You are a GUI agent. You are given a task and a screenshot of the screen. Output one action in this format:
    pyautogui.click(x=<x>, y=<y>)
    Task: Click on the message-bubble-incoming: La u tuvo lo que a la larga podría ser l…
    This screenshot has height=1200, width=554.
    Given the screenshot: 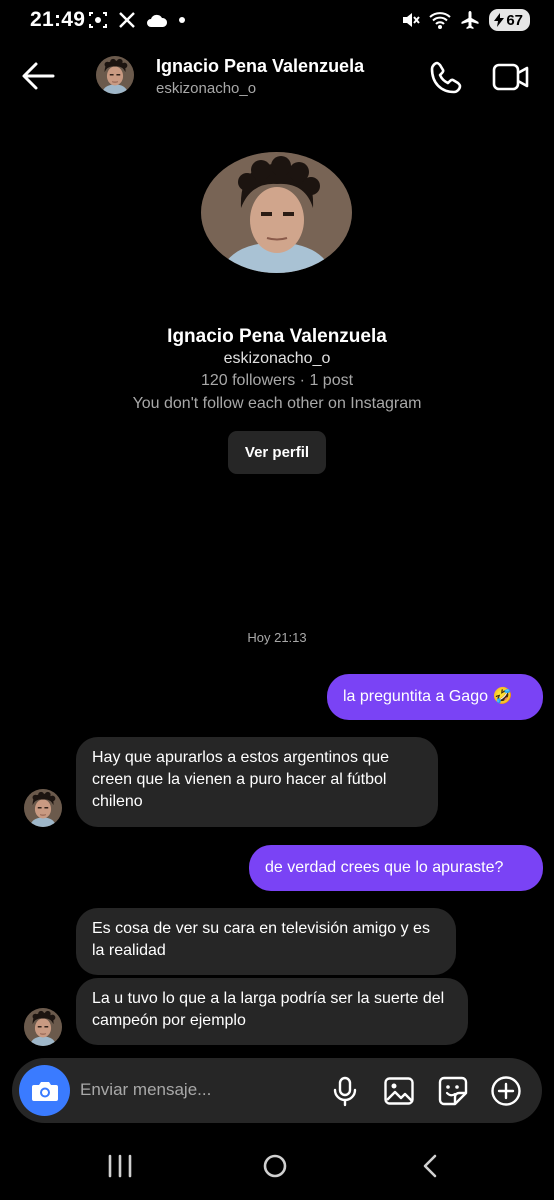 What is the action you would take?
    pyautogui.click(x=272, y=1011)
    